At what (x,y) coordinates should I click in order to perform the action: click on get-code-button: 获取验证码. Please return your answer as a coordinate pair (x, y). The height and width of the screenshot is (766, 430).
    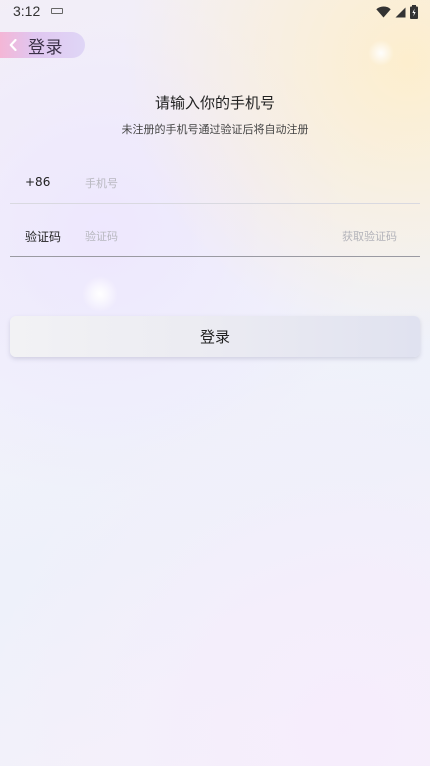
    Looking at the image, I should click on (369, 236).